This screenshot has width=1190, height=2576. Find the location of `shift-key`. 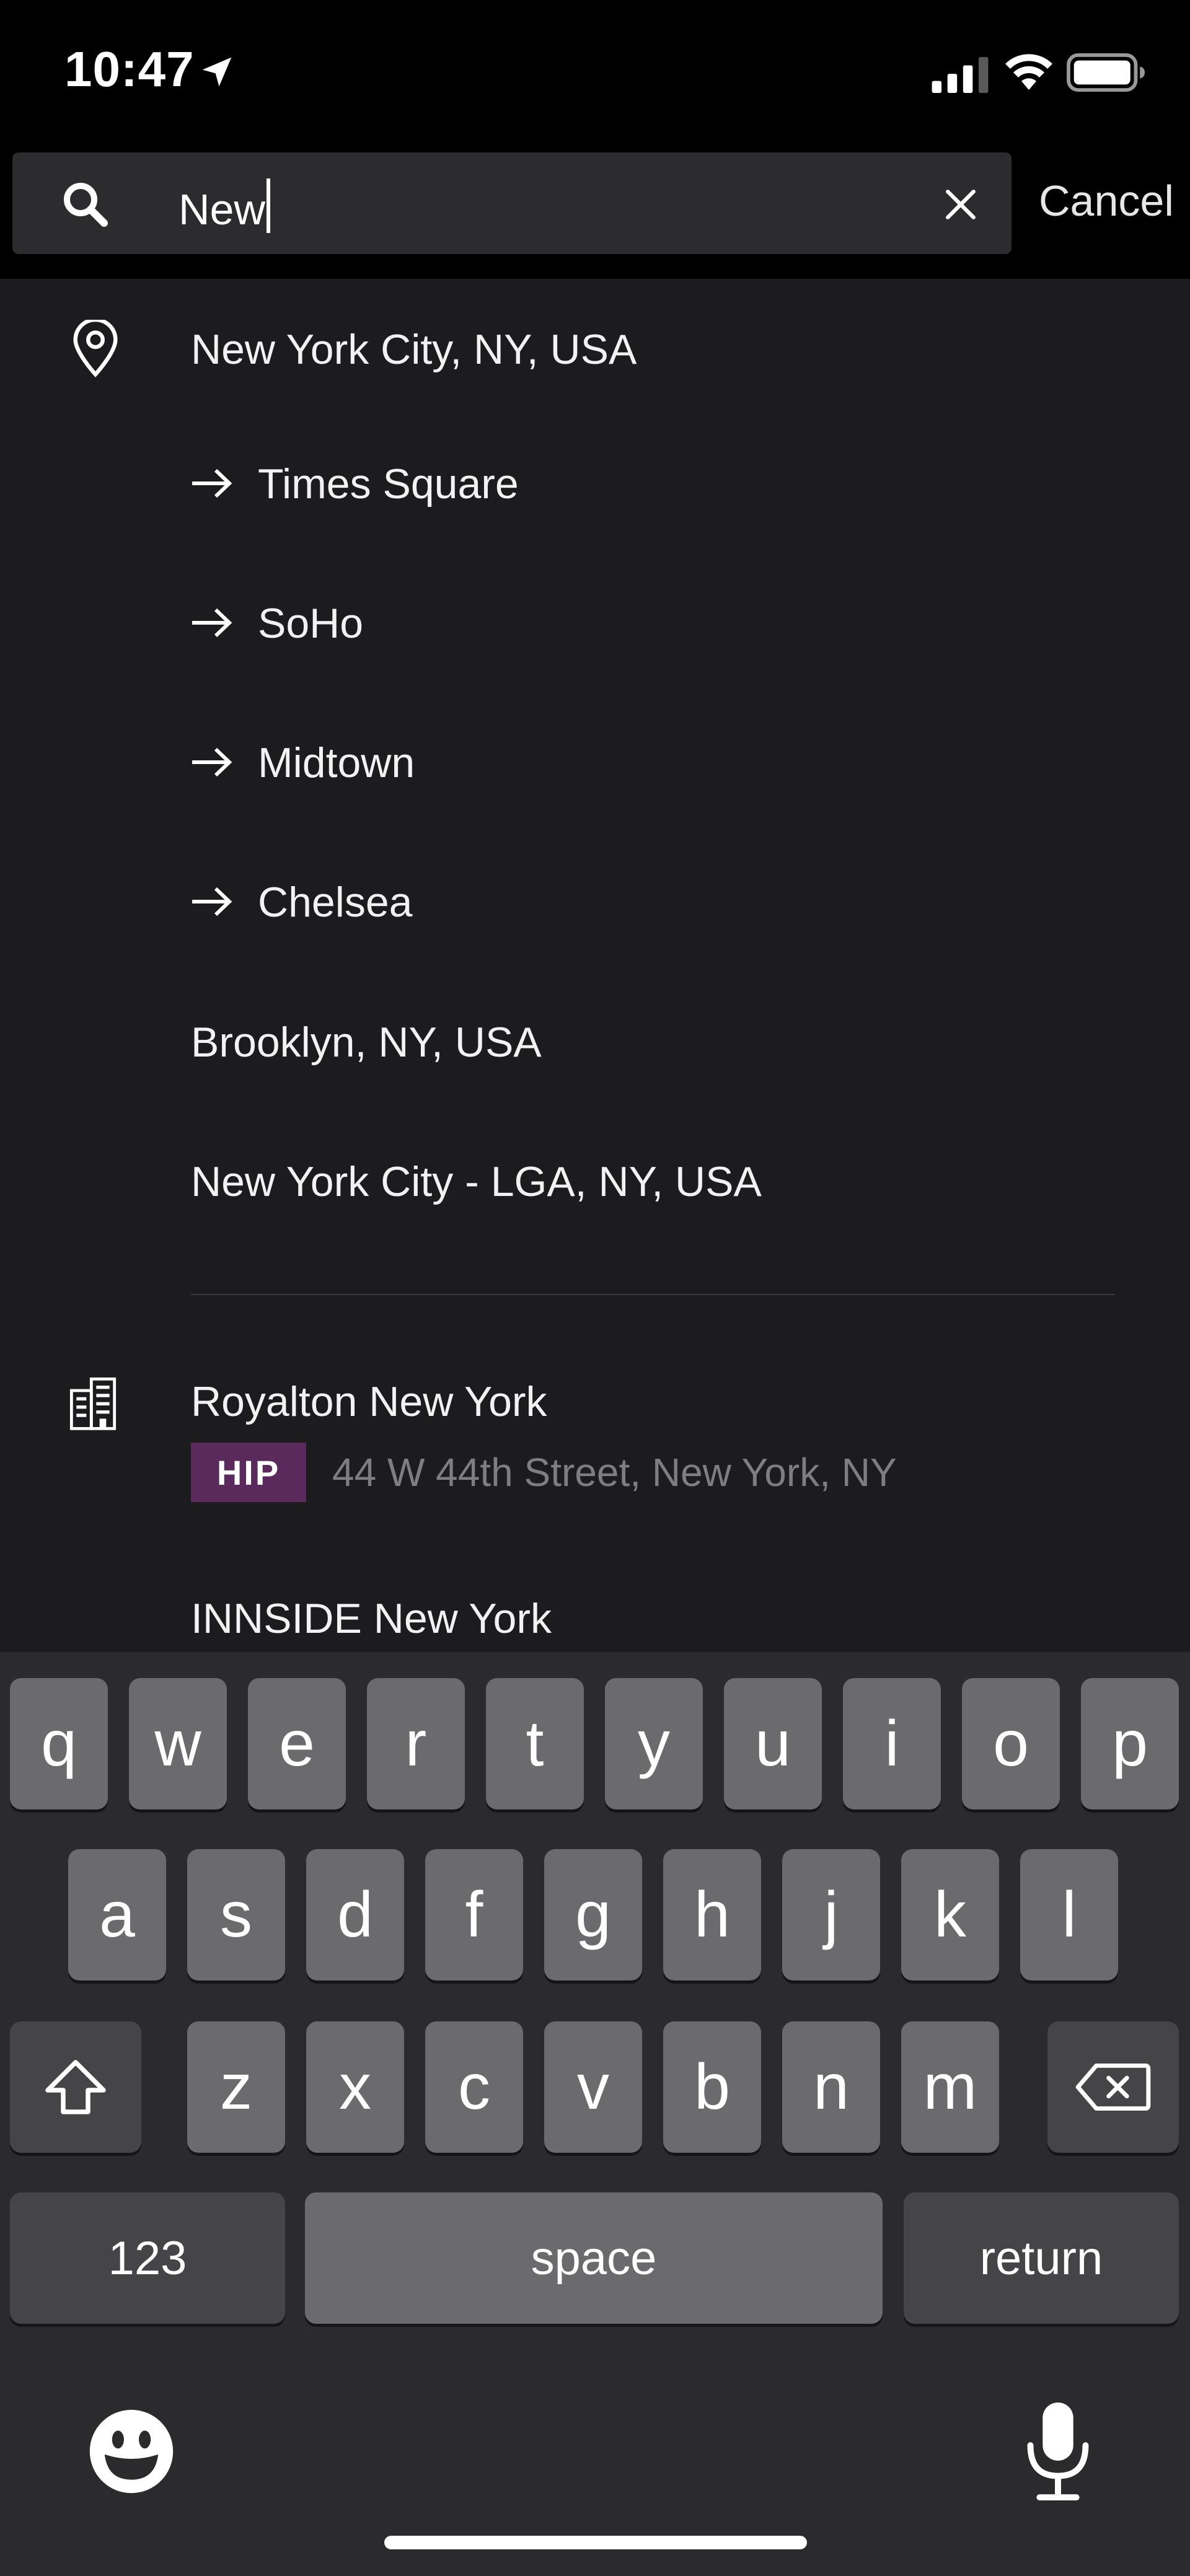

shift-key is located at coordinates (75, 2087).